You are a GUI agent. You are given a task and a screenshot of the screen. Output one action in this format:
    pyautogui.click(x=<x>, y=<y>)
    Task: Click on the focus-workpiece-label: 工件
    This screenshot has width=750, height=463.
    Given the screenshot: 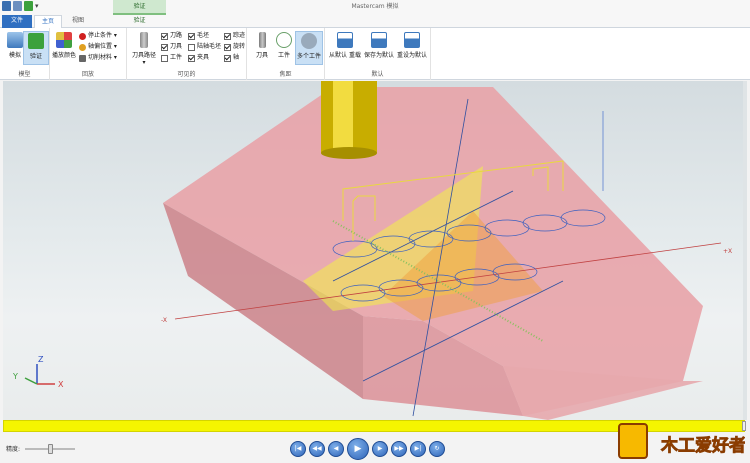 What is the action you would take?
    pyautogui.click(x=283, y=55)
    